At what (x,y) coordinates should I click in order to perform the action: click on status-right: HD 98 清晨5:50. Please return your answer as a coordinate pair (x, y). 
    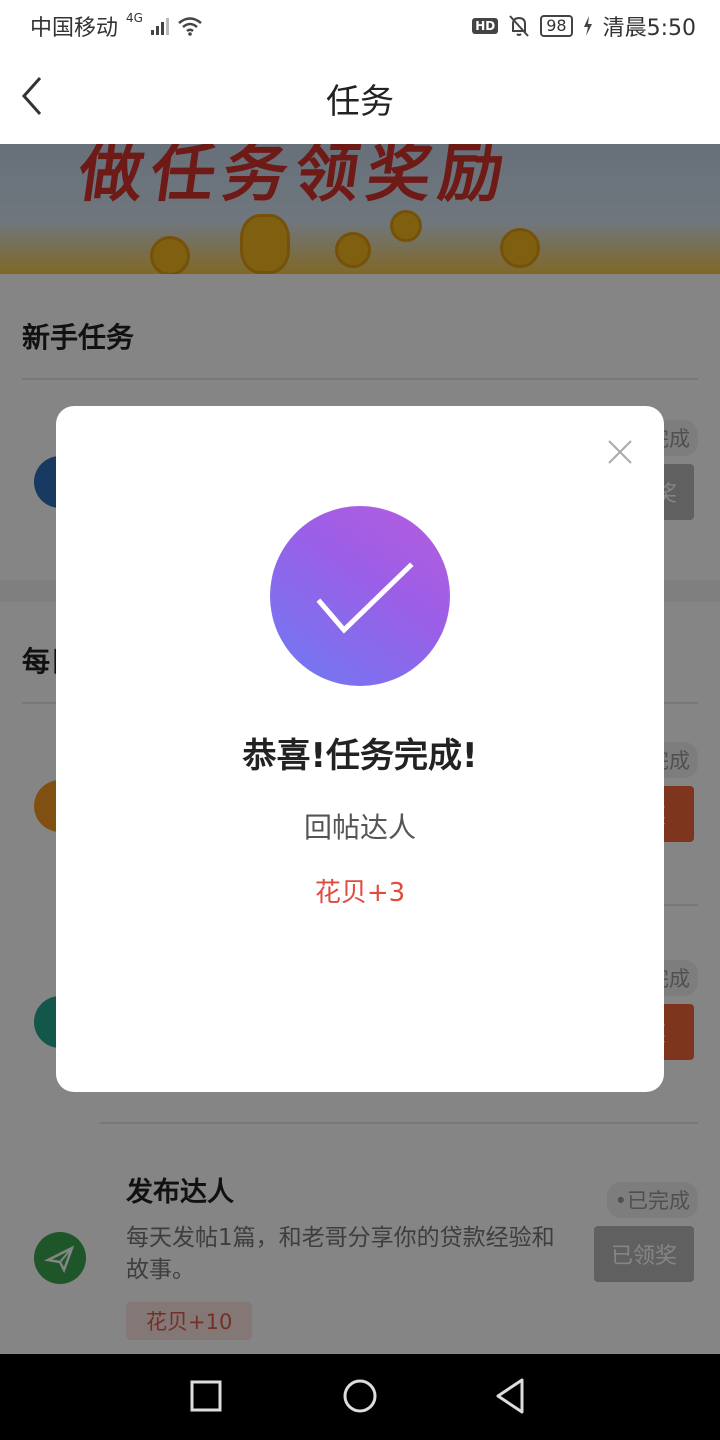
    Looking at the image, I should click on (584, 26).